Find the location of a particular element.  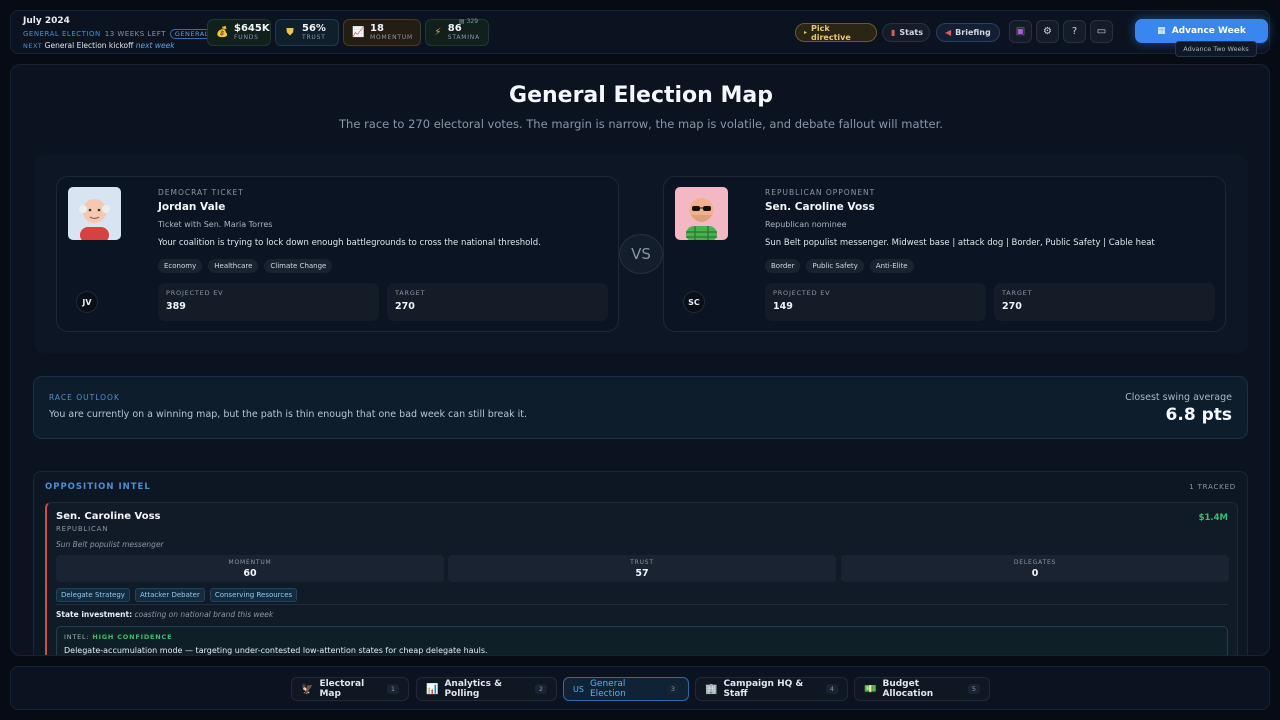

briefing-button: ◀ Briefing is located at coordinates (968, 32).